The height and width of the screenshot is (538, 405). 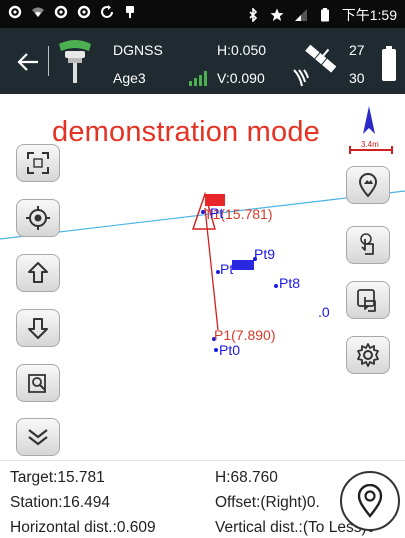 What do you see at coordinates (57, 477) in the screenshot?
I see `target-value: Target:15.781` at bounding box center [57, 477].